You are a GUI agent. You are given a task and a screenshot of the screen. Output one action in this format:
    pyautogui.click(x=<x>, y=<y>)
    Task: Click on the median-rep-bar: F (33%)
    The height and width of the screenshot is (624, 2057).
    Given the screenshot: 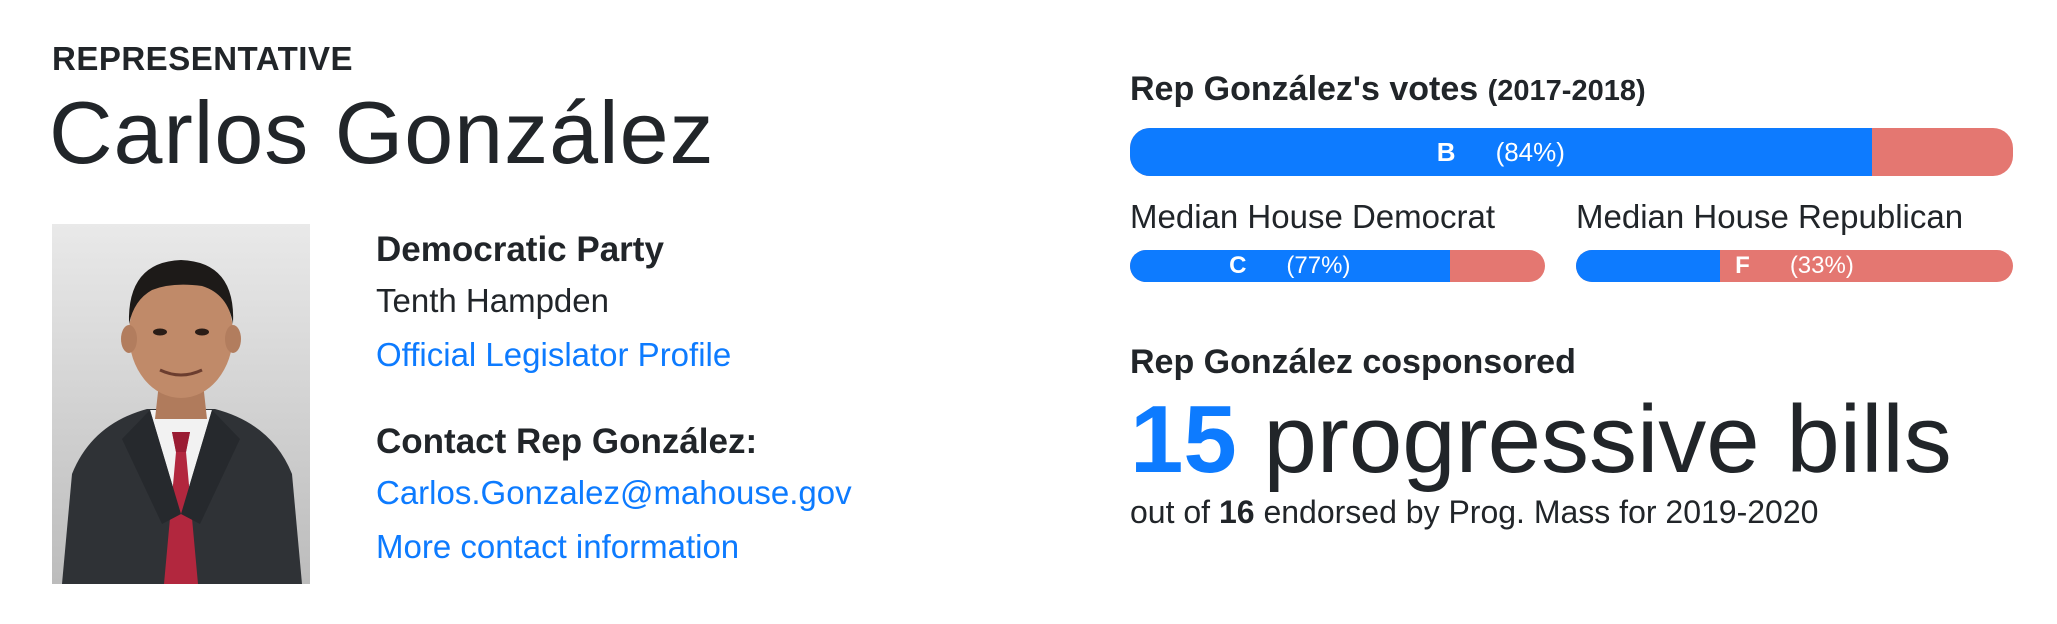 What is the action you would take?
    pyautogui.click(x=1794, y=266)
    